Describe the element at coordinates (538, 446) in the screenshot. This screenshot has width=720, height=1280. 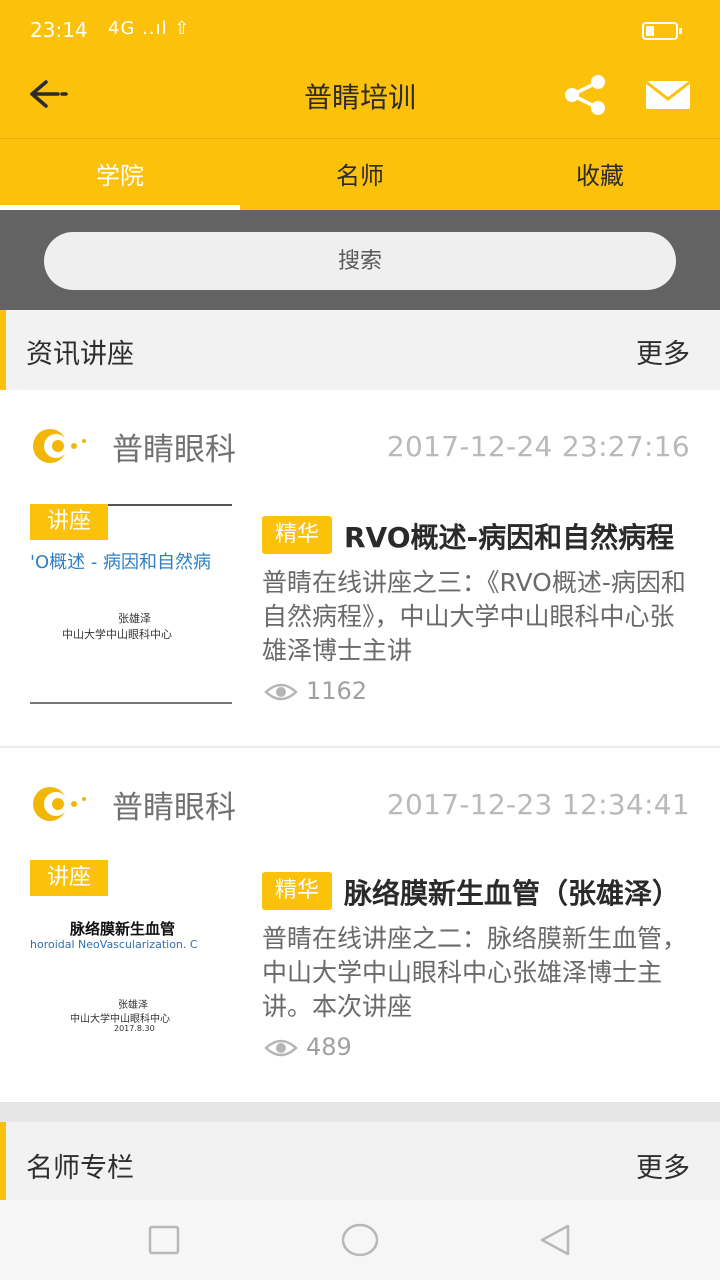
I see `timestamp: 2017-12-24 23:27:16` at that location.